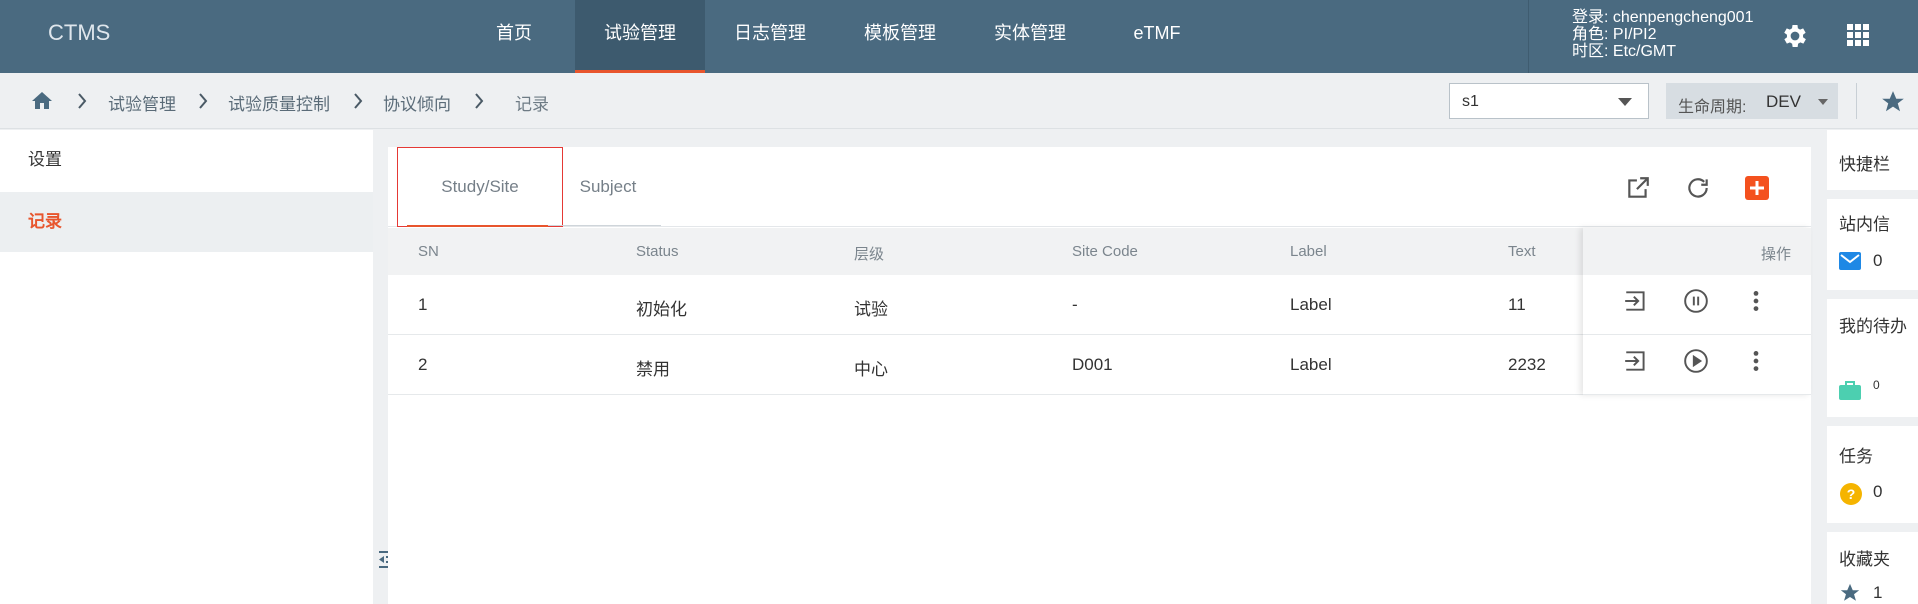 The width and height of the screenshot is (1918, 604). Describe the element at coordinates (42, 103) in the screenshot. I see `home-icon` at that location.